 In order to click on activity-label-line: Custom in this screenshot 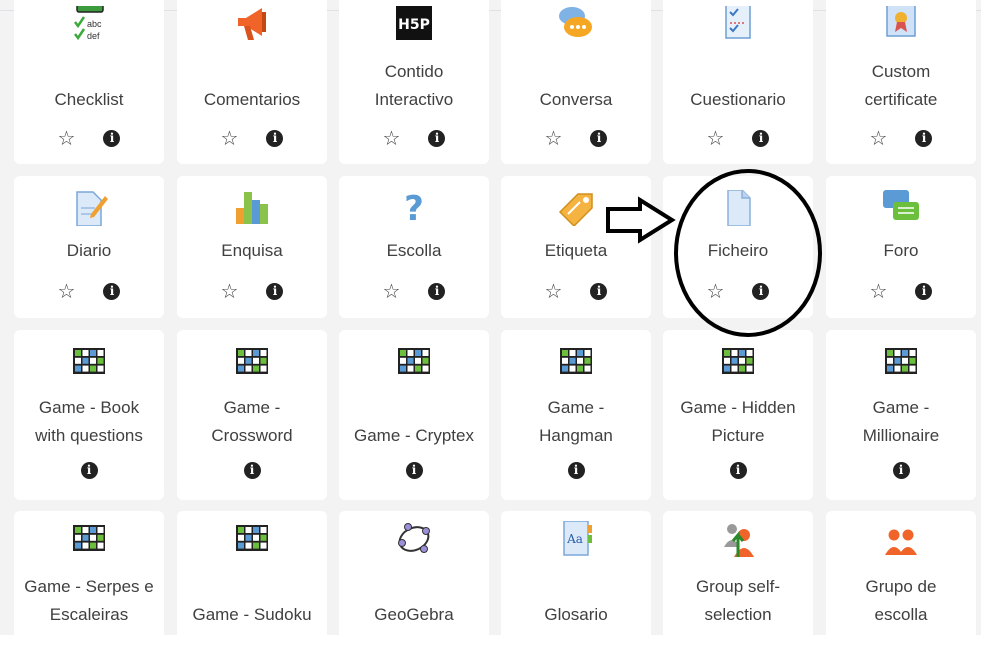, I will do `click(901, 71)`.